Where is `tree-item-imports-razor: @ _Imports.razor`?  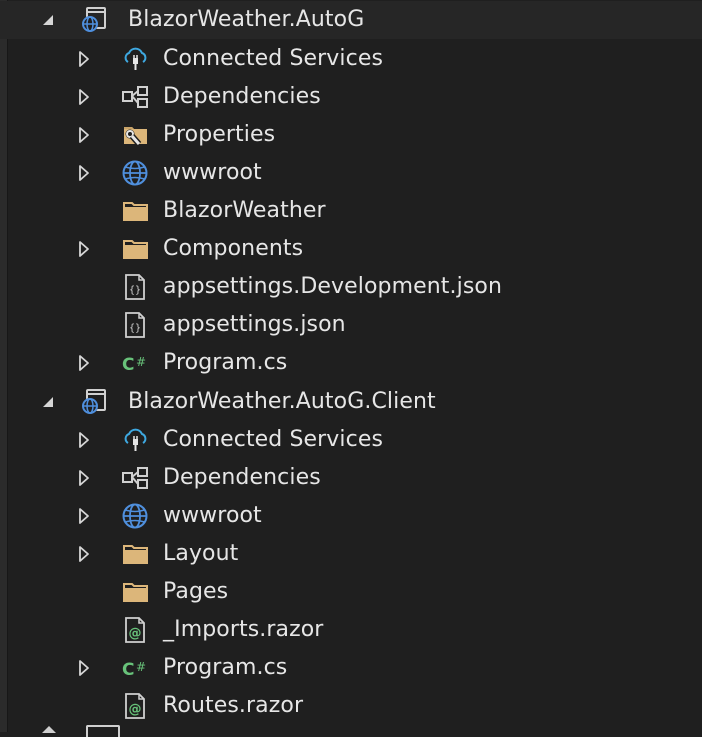
tree-item-imports-razor: @ _Imports.razor is located at coordinates (351, 630).